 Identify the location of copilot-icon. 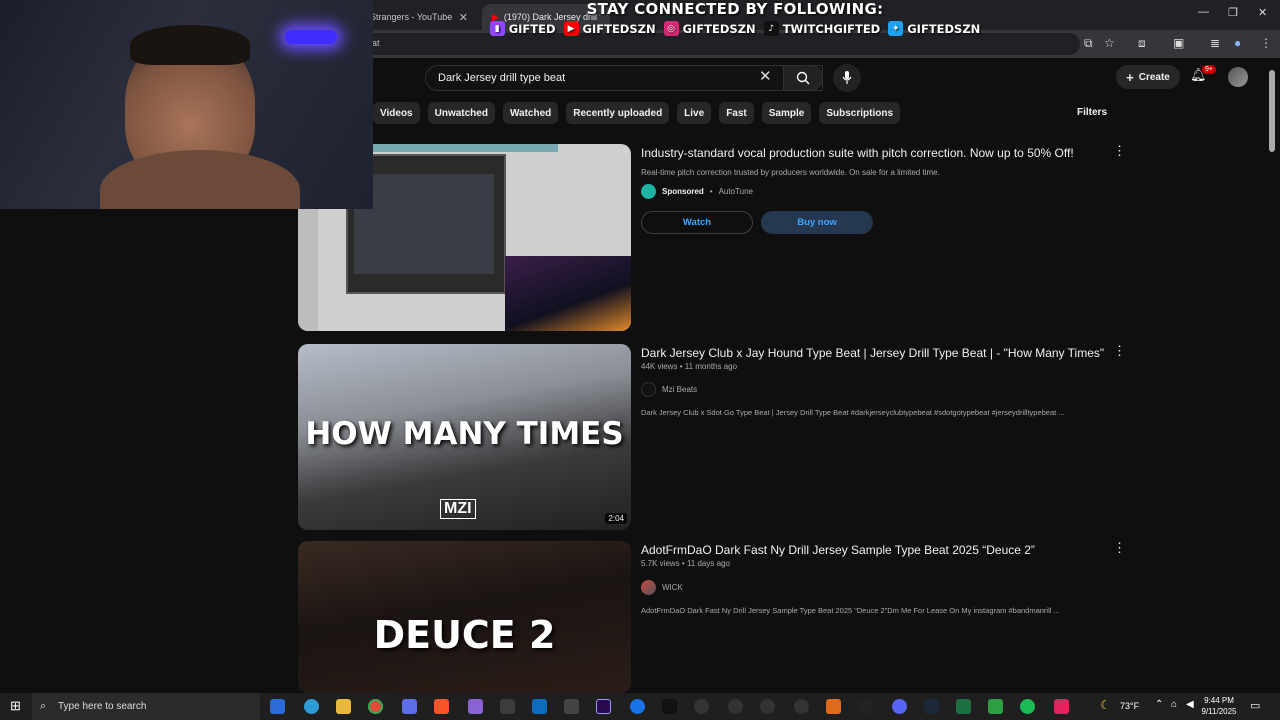
(409, 706).